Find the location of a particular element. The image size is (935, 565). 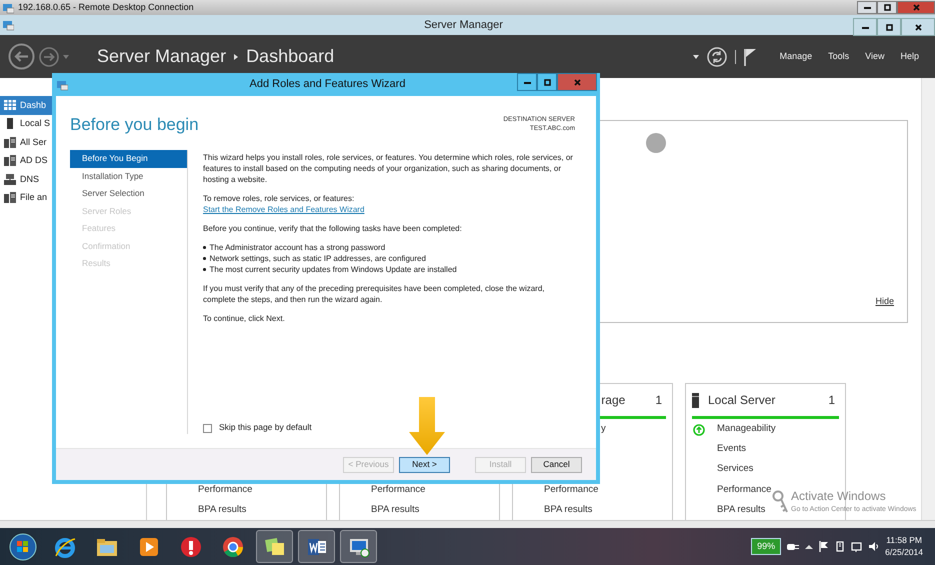

body-text: Before you continue, verify that the following tasks have been completed: is located at coordinates (333, 228).